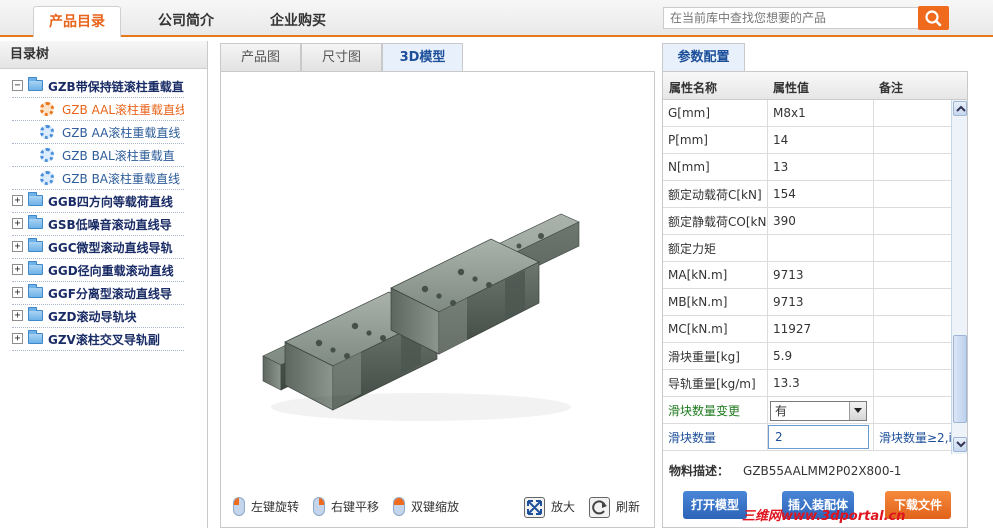  What do you see at coordinates (715, 356) in the screenshot?
I see `parameter-name: 滑块重量[kg]` at bounding box center [715, 356].